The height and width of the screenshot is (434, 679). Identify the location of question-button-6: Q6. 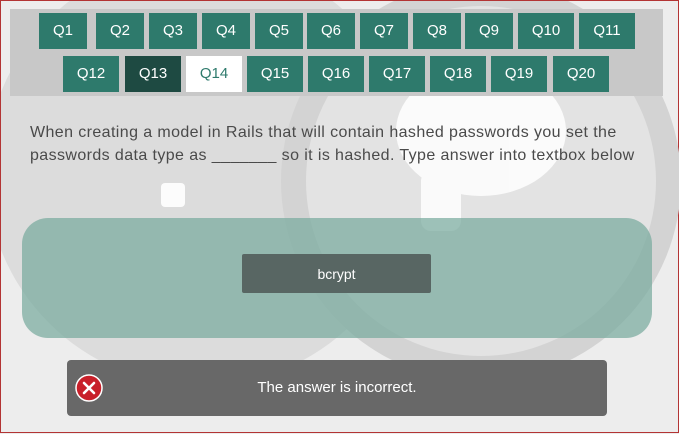
(331, 31).